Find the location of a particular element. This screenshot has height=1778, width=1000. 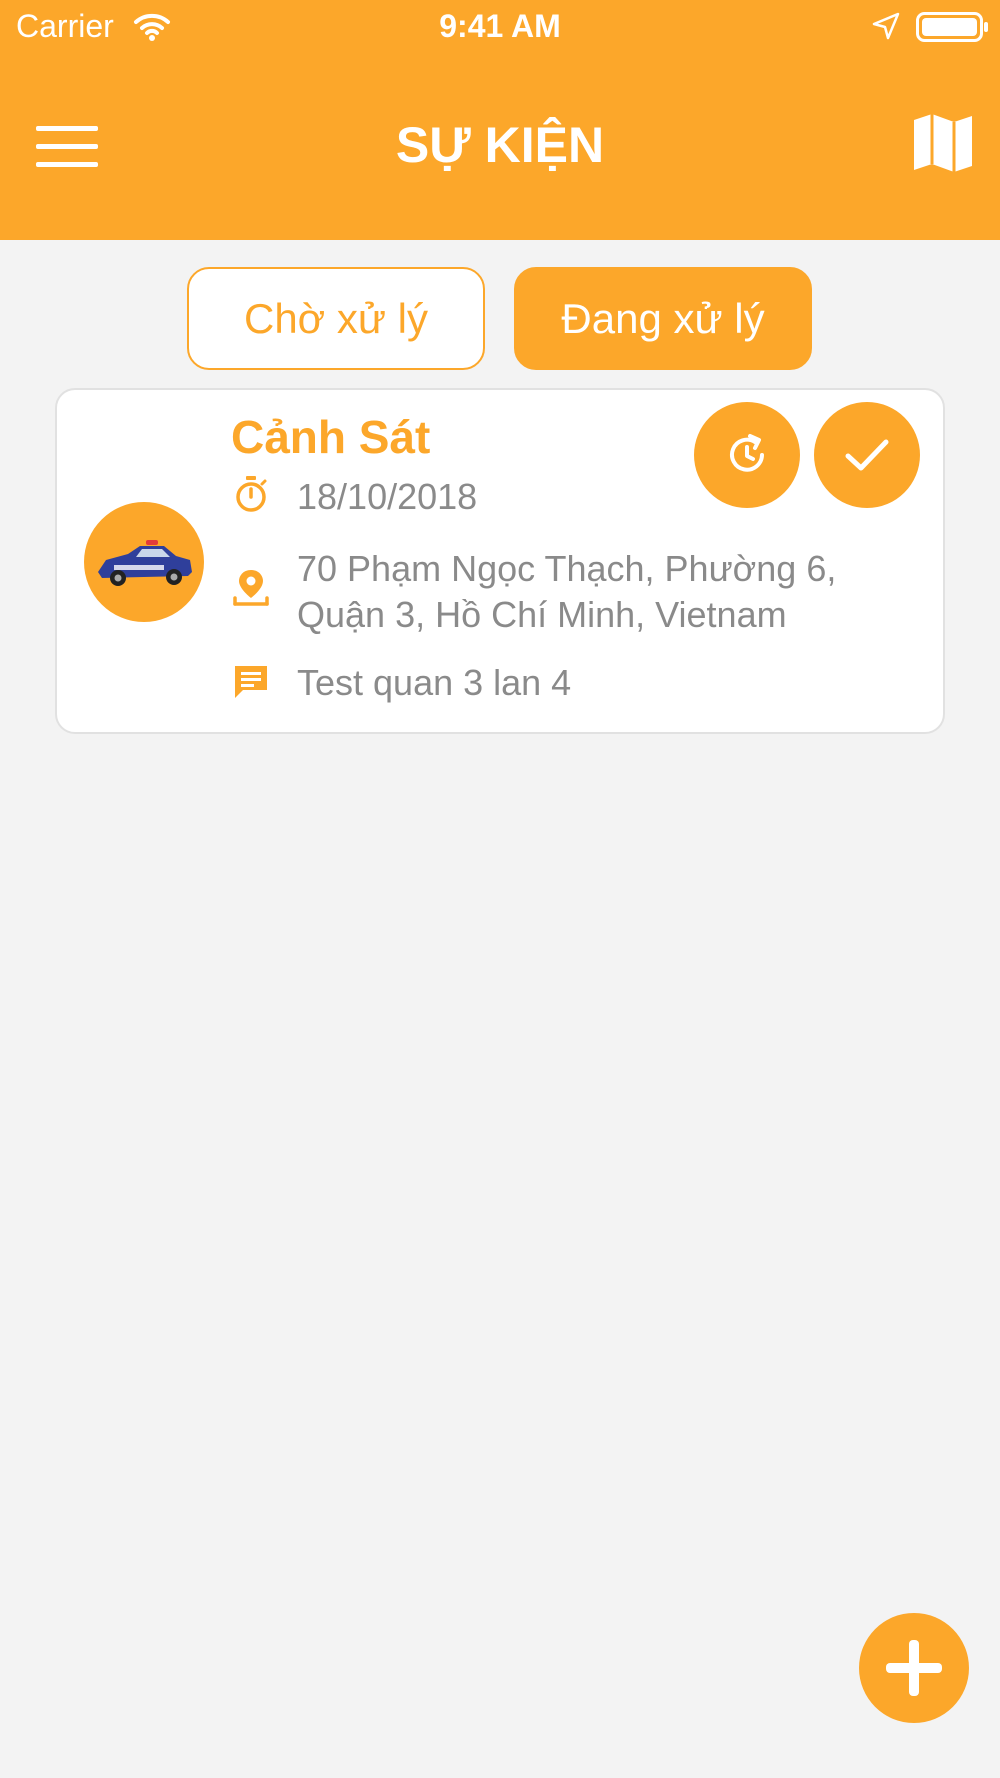

history-button is located at coordinates (747, 455).